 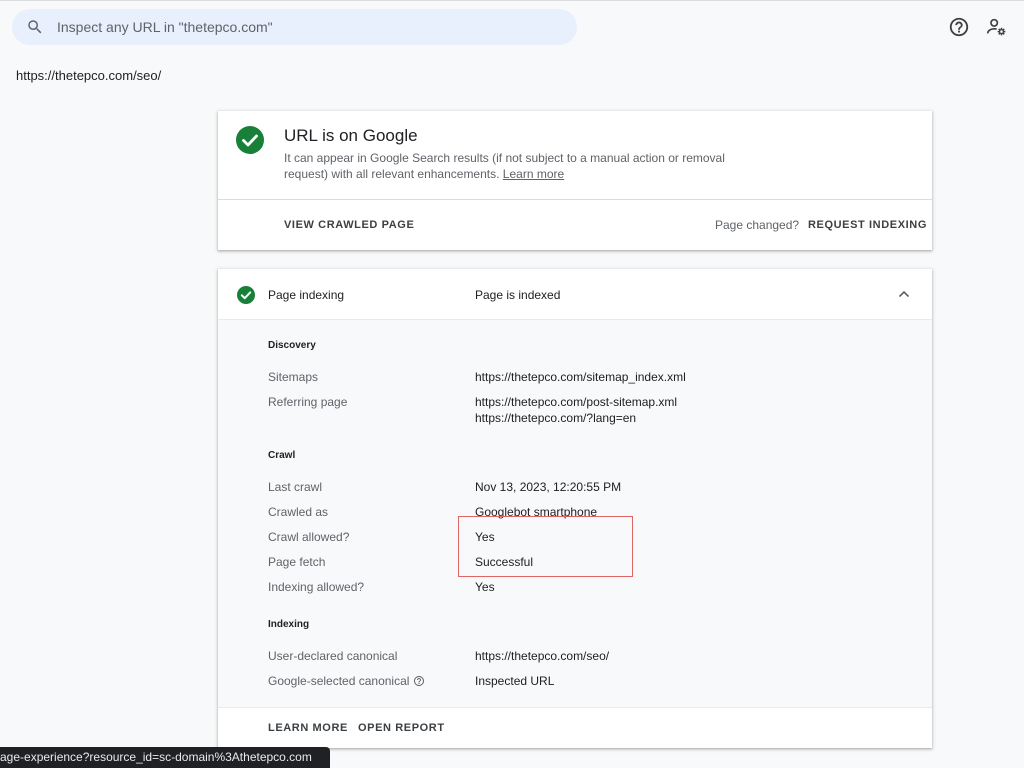 What do you see at coordinates (548, 487) in the screenshot?
I see `last-crawl-value: Nov 13, 2023, 12:20:55 PM` at bounding box center [548, 487].